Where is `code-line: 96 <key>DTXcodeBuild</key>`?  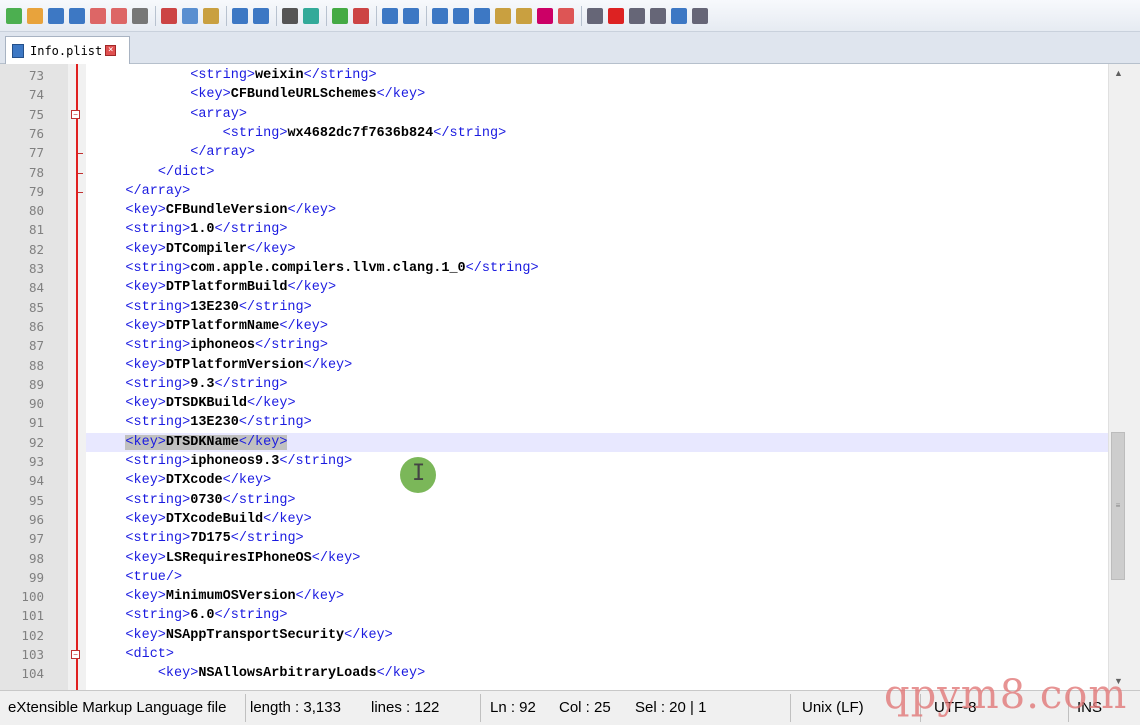 code-line: 96 <key>DTXcodeBuild</key> is located at coordinates (564, 519).